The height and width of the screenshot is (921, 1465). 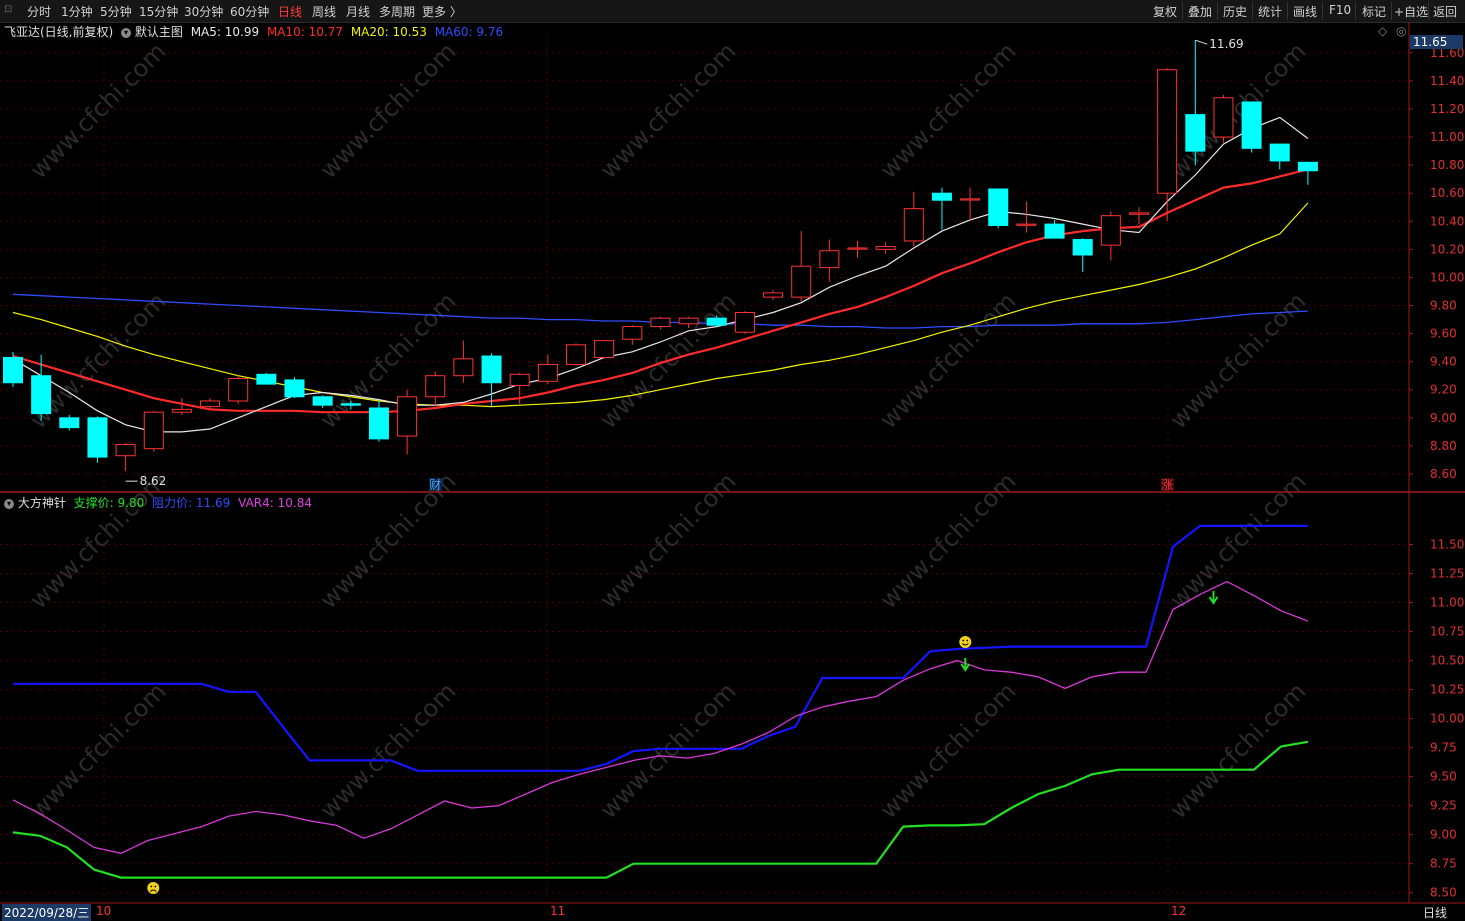 I want to click on sub-y-tick-label: 11.50, so click(x=1447, y=545).